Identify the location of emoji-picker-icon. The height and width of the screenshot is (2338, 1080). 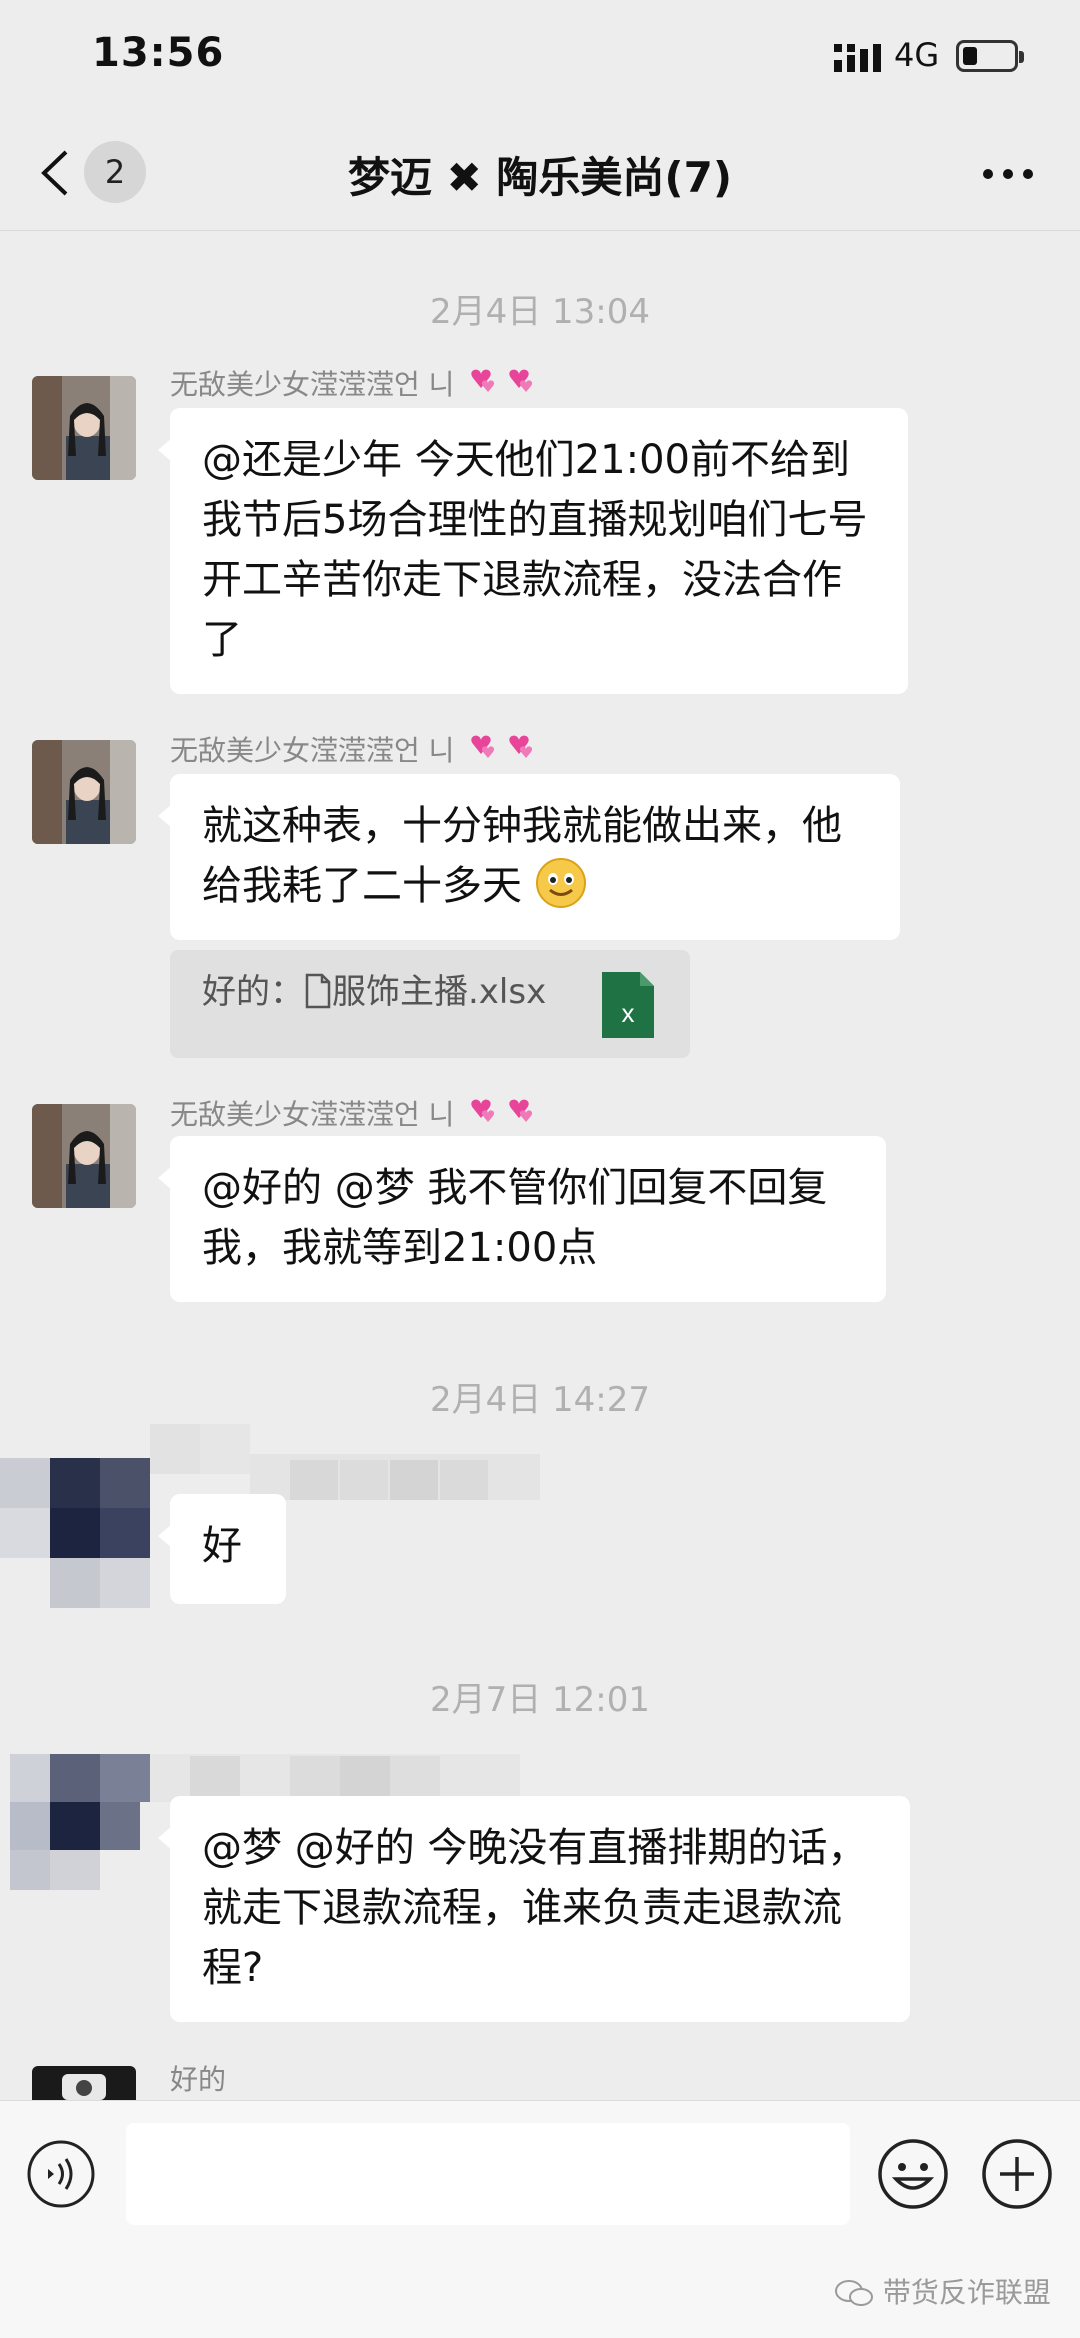
(913, 2174).